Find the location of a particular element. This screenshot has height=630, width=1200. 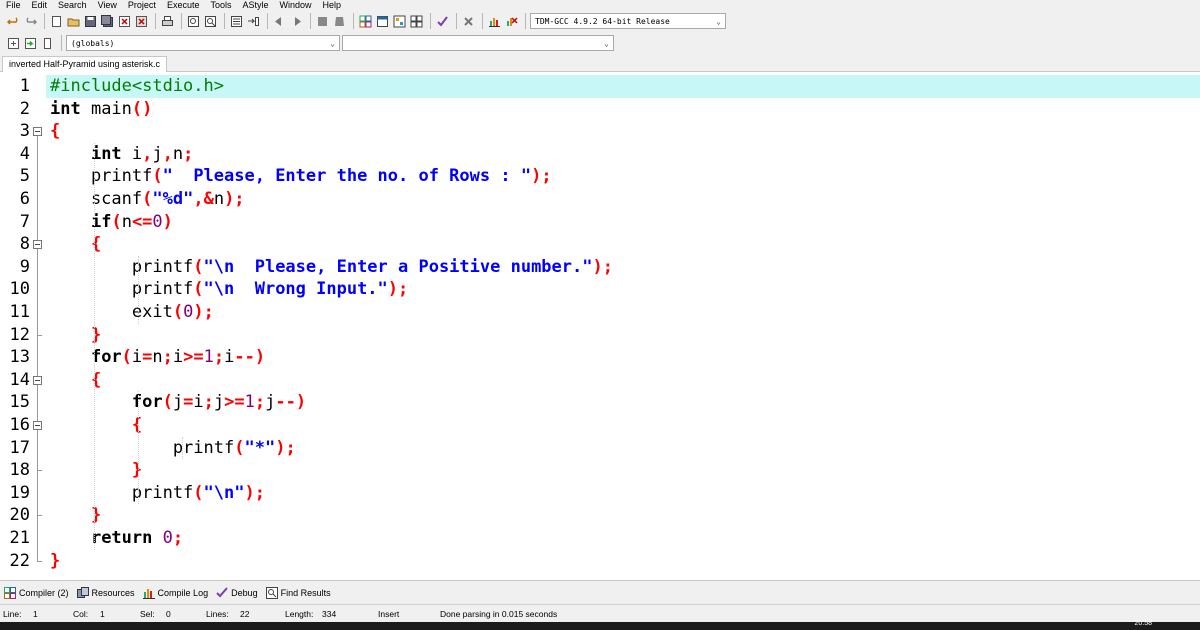

next-bookmark-icon is located at coordinates (296, 21).